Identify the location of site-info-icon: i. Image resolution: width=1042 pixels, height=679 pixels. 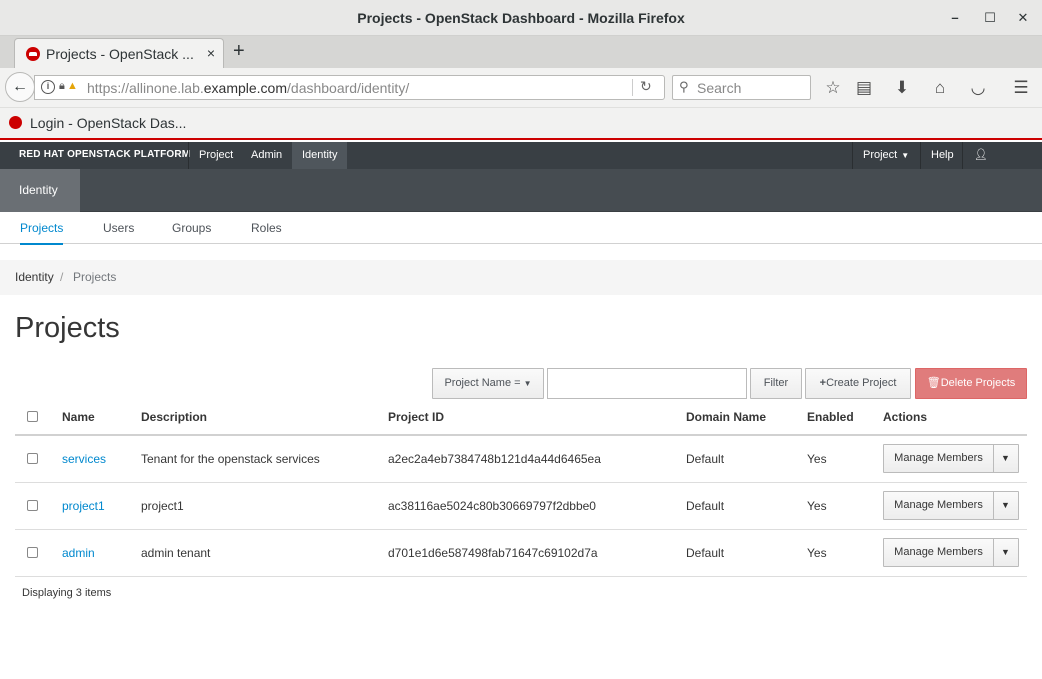
(48, 87).